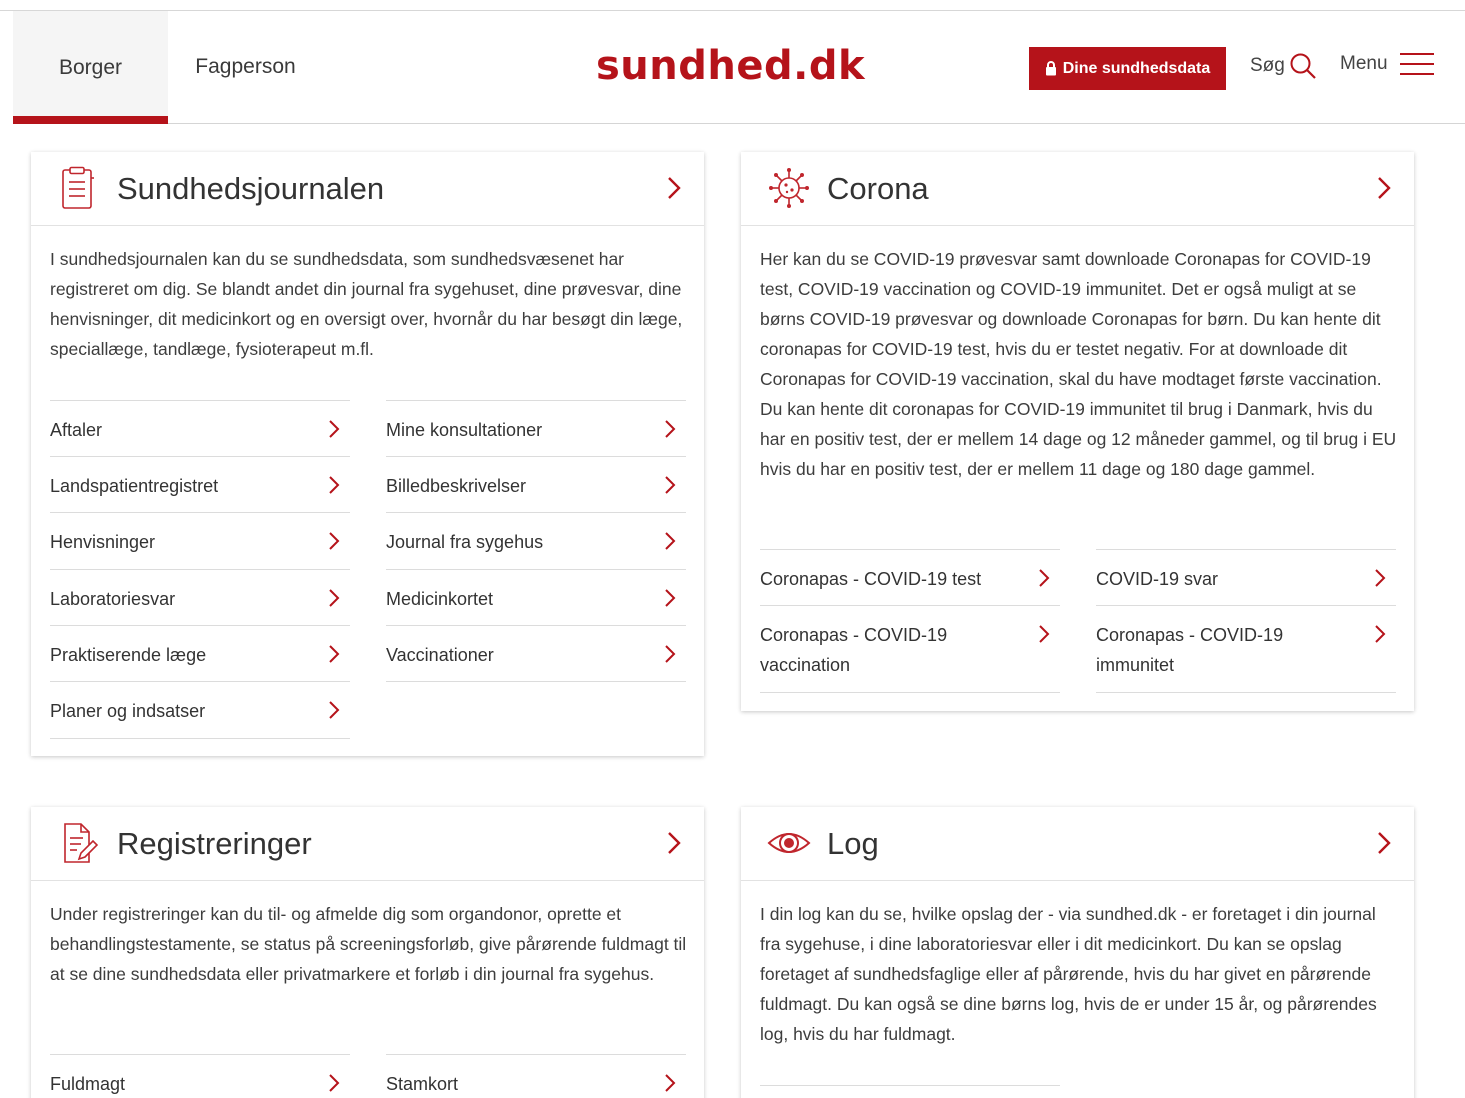 Image resolution: width=1465 pixels, height=1098 pixels. What do you see at coordinates (1136, 68) in the screenshot?
I see `dine-sundhedsdata-label: Dine sundhedsdata` at bounding box center [1136, 68].